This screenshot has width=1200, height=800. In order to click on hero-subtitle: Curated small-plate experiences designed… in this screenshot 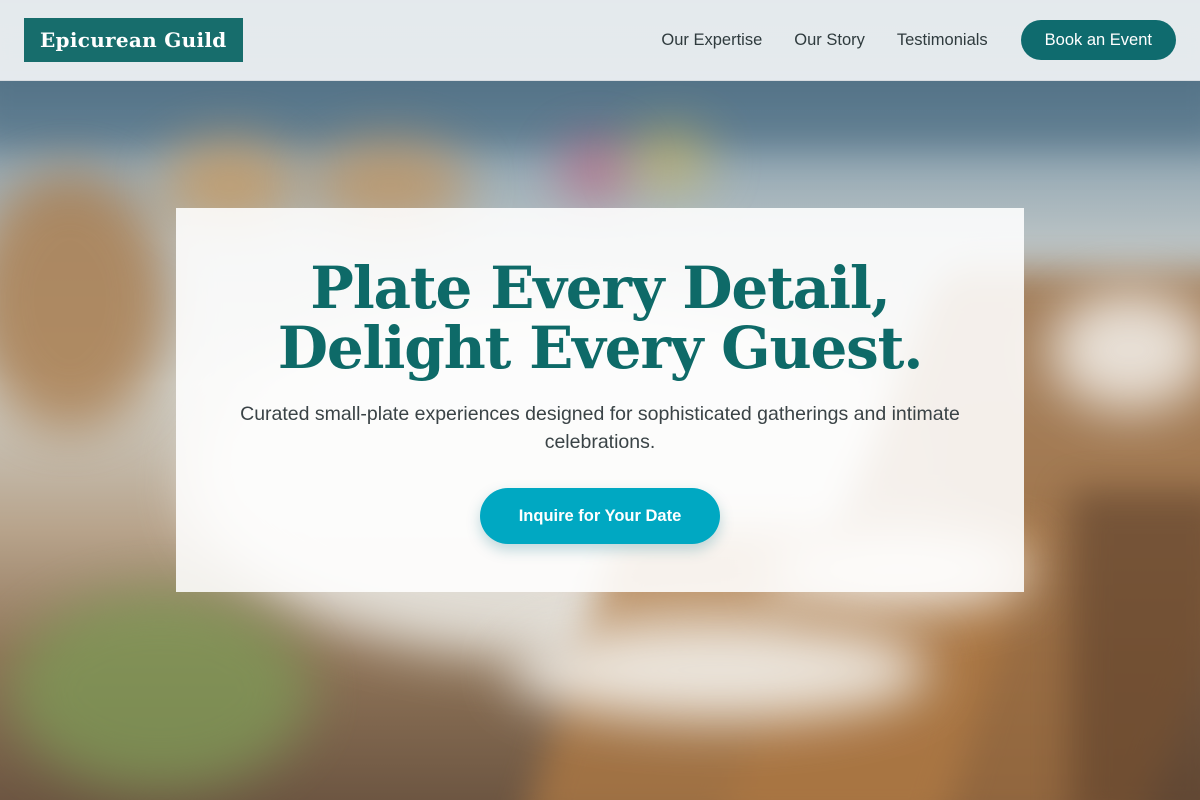, I will do `click(600, 428)`.